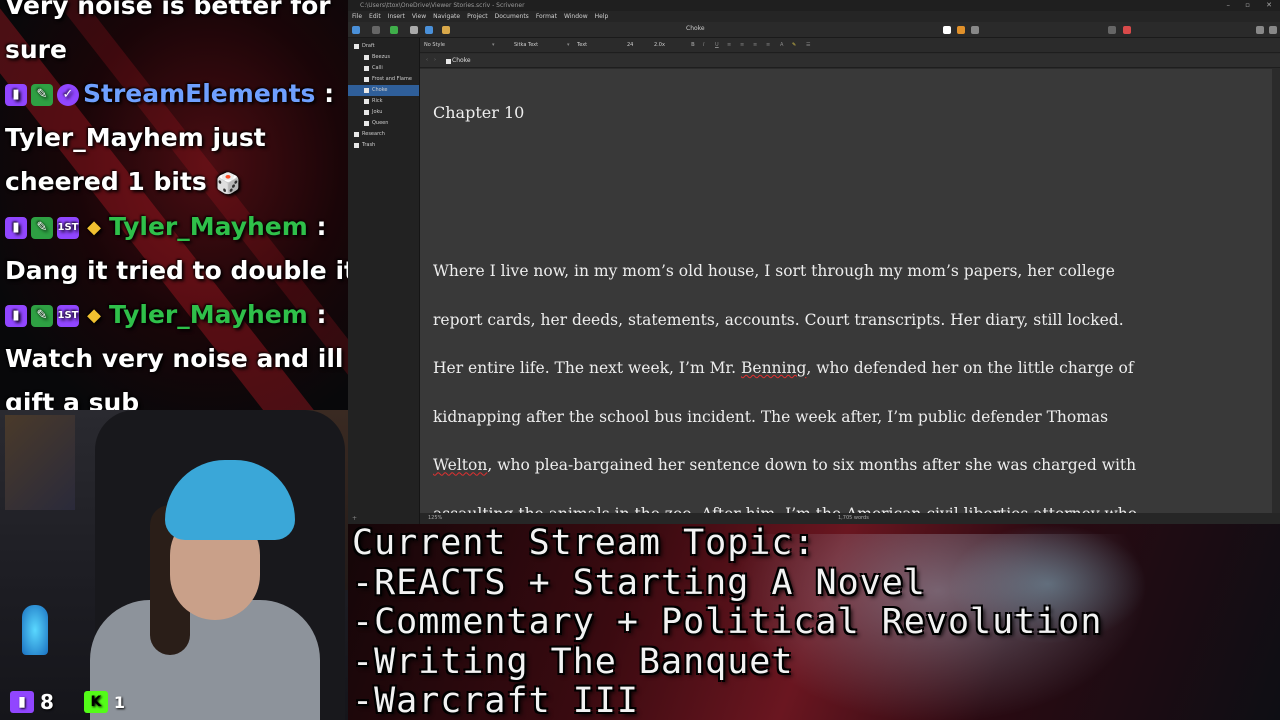  Describe the element at coordinates (727, 622) in the screenshot. I see `stream-topic-item: -Commentary + Political Revolution` at that location.